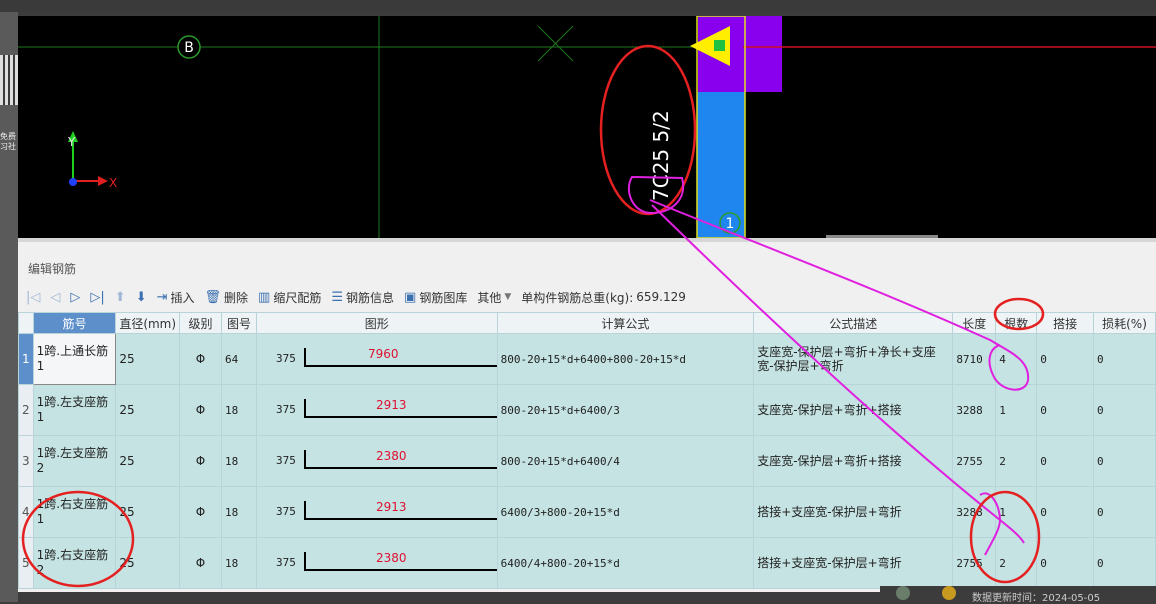 Image resolution: width=1156 pixels, height=604 pixels. What do you see at coordinates (176, 297) in the screenshot?
I see `insert-button: ⇥ 插入` at bounding box center [176, 297].